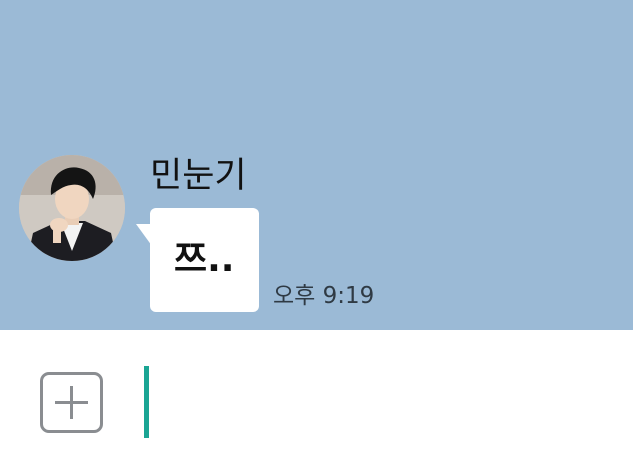 This screenshot has width=633, height=474. I want to click on message-bubble: 쯔.., so click(197, 260).